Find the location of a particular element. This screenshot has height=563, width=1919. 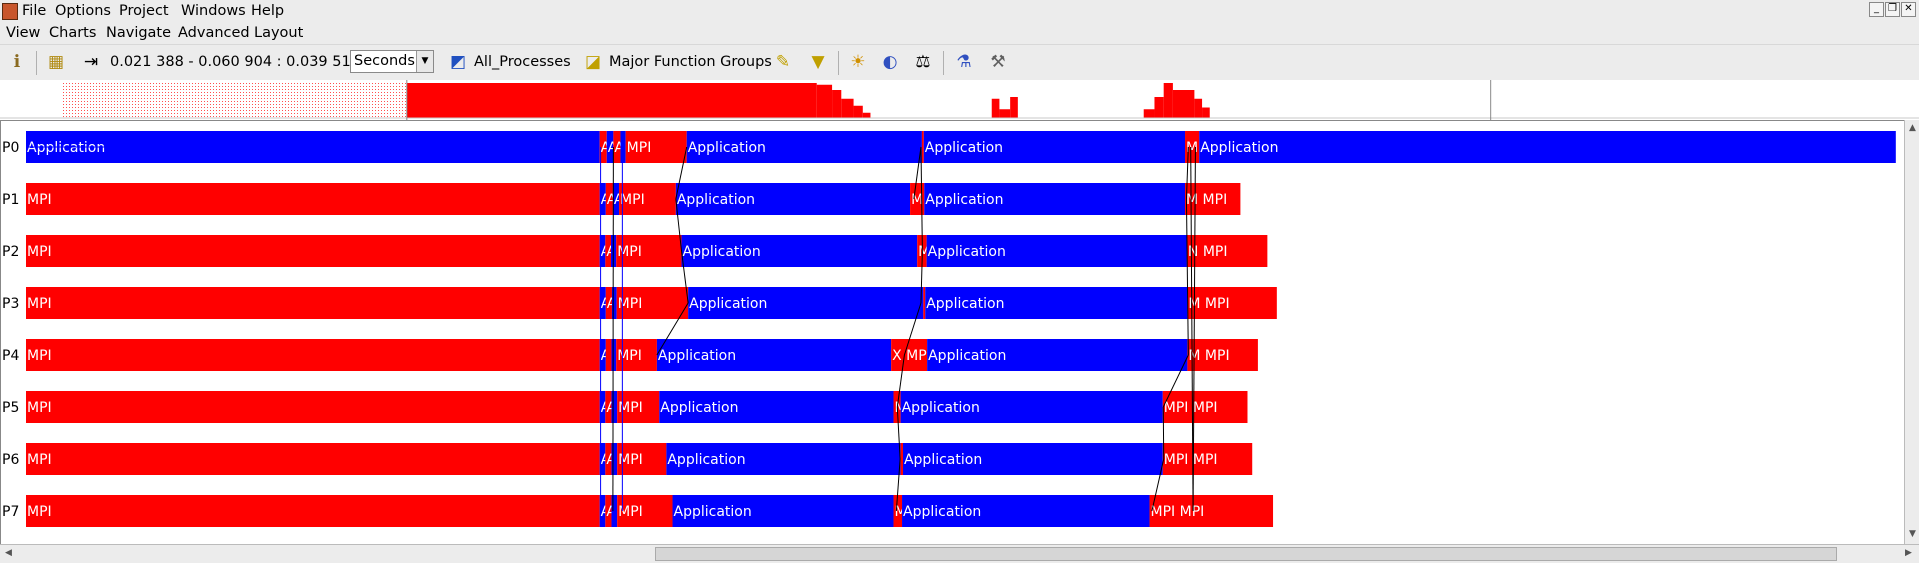

process-filter-label: All_Processes is located at coordinates (522, 62).